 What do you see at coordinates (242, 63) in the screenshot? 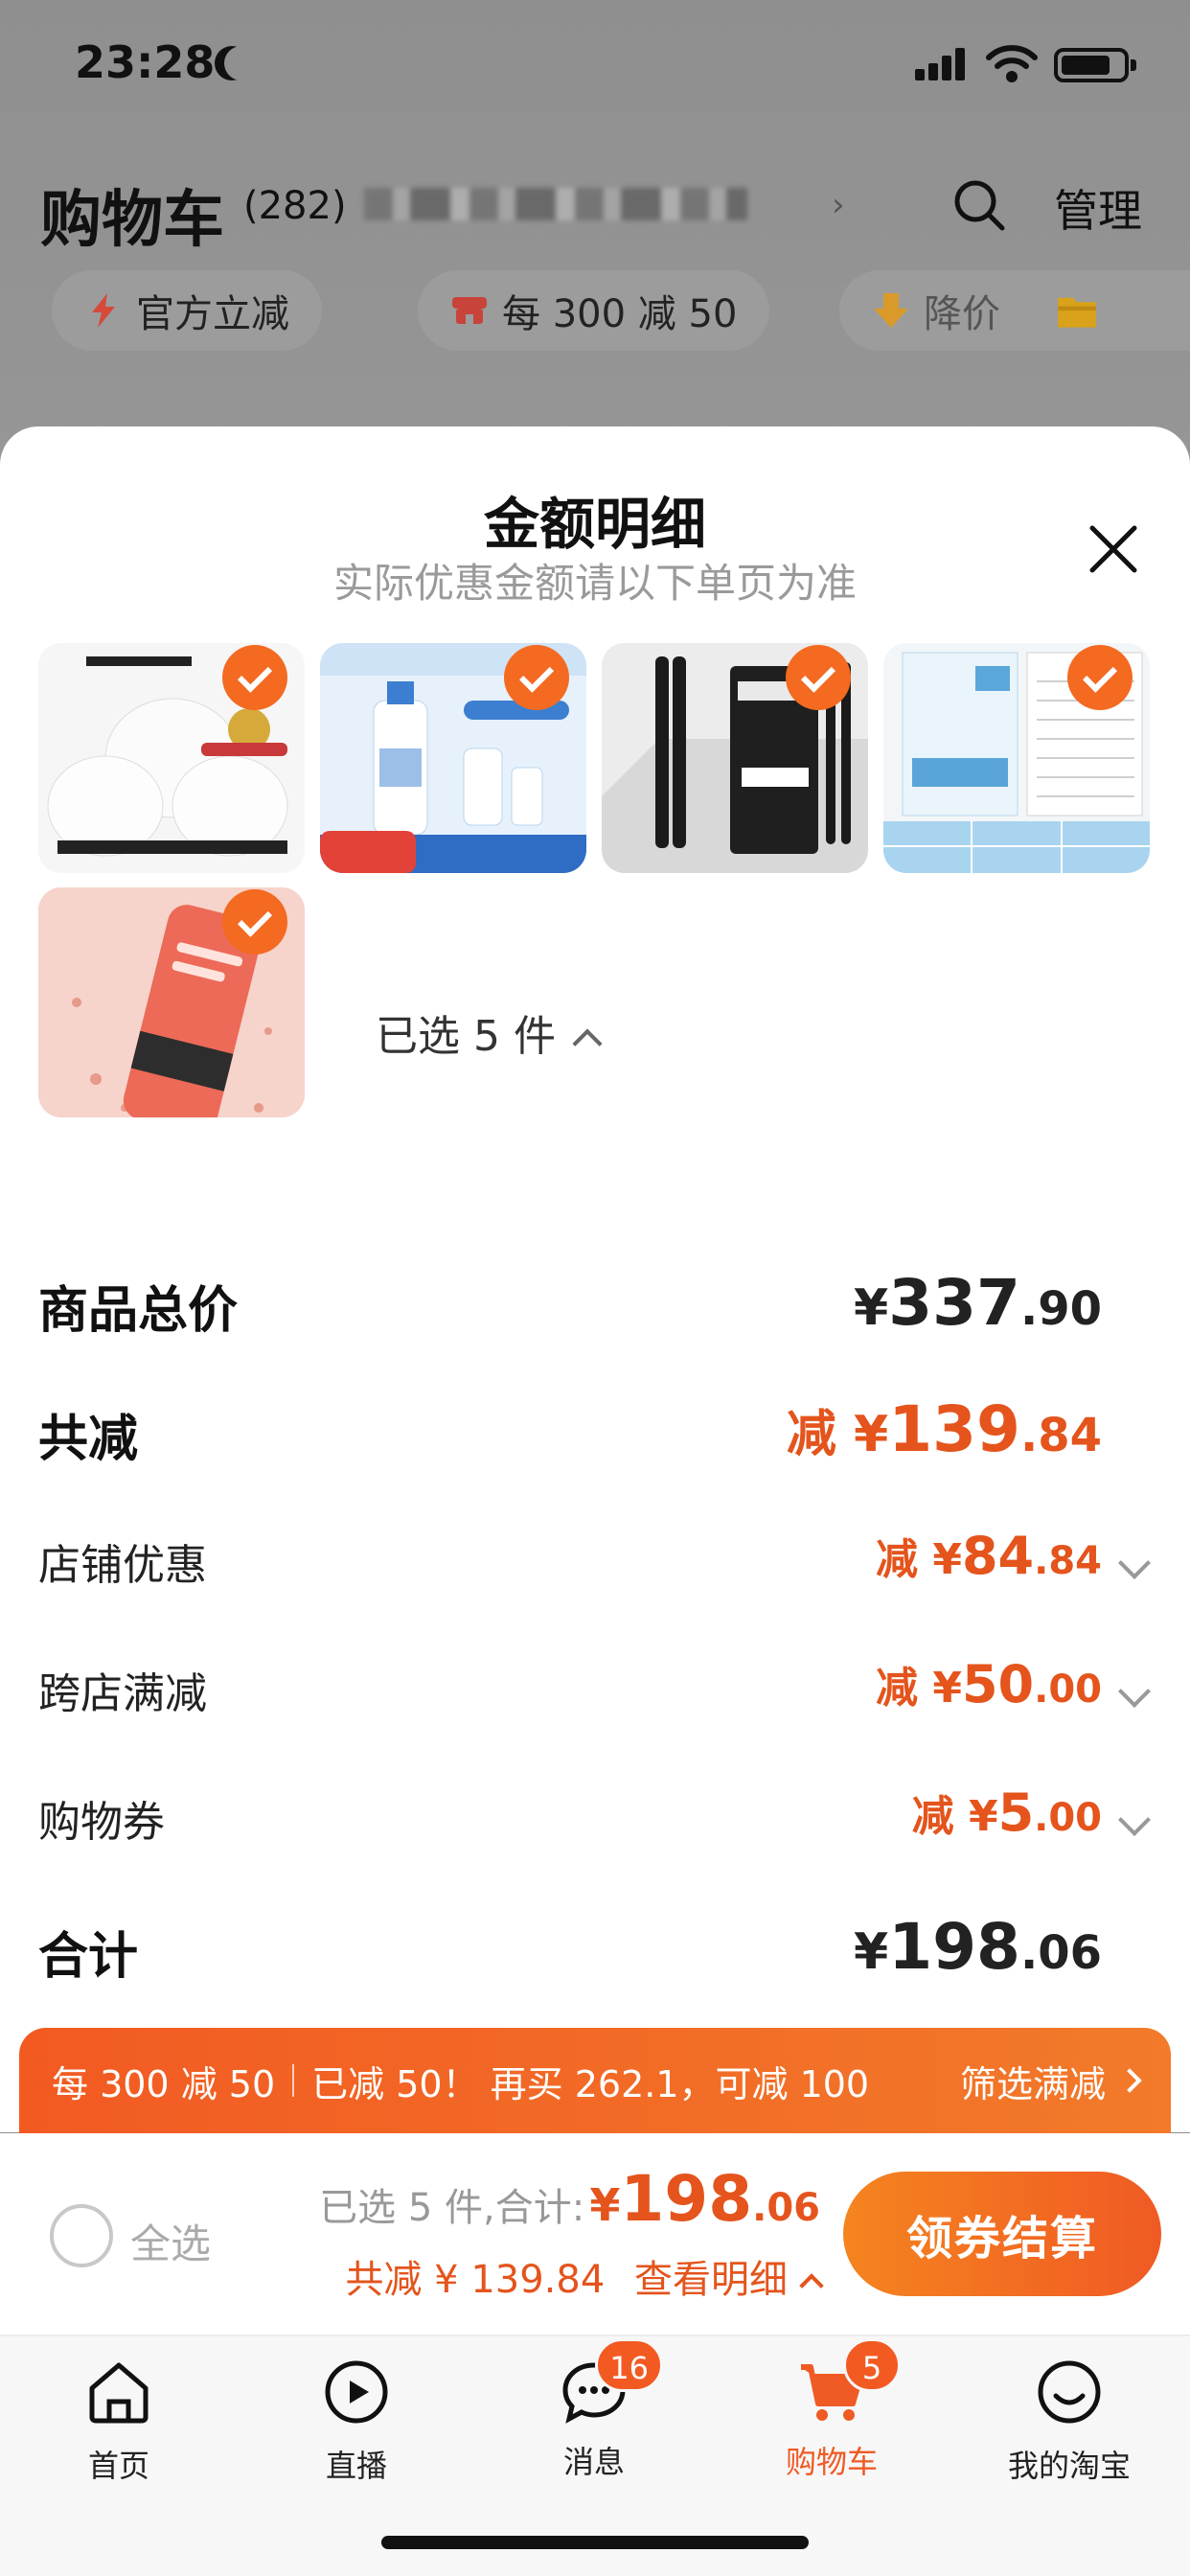
I see `moon-icon` at bounding box center [242, 63].